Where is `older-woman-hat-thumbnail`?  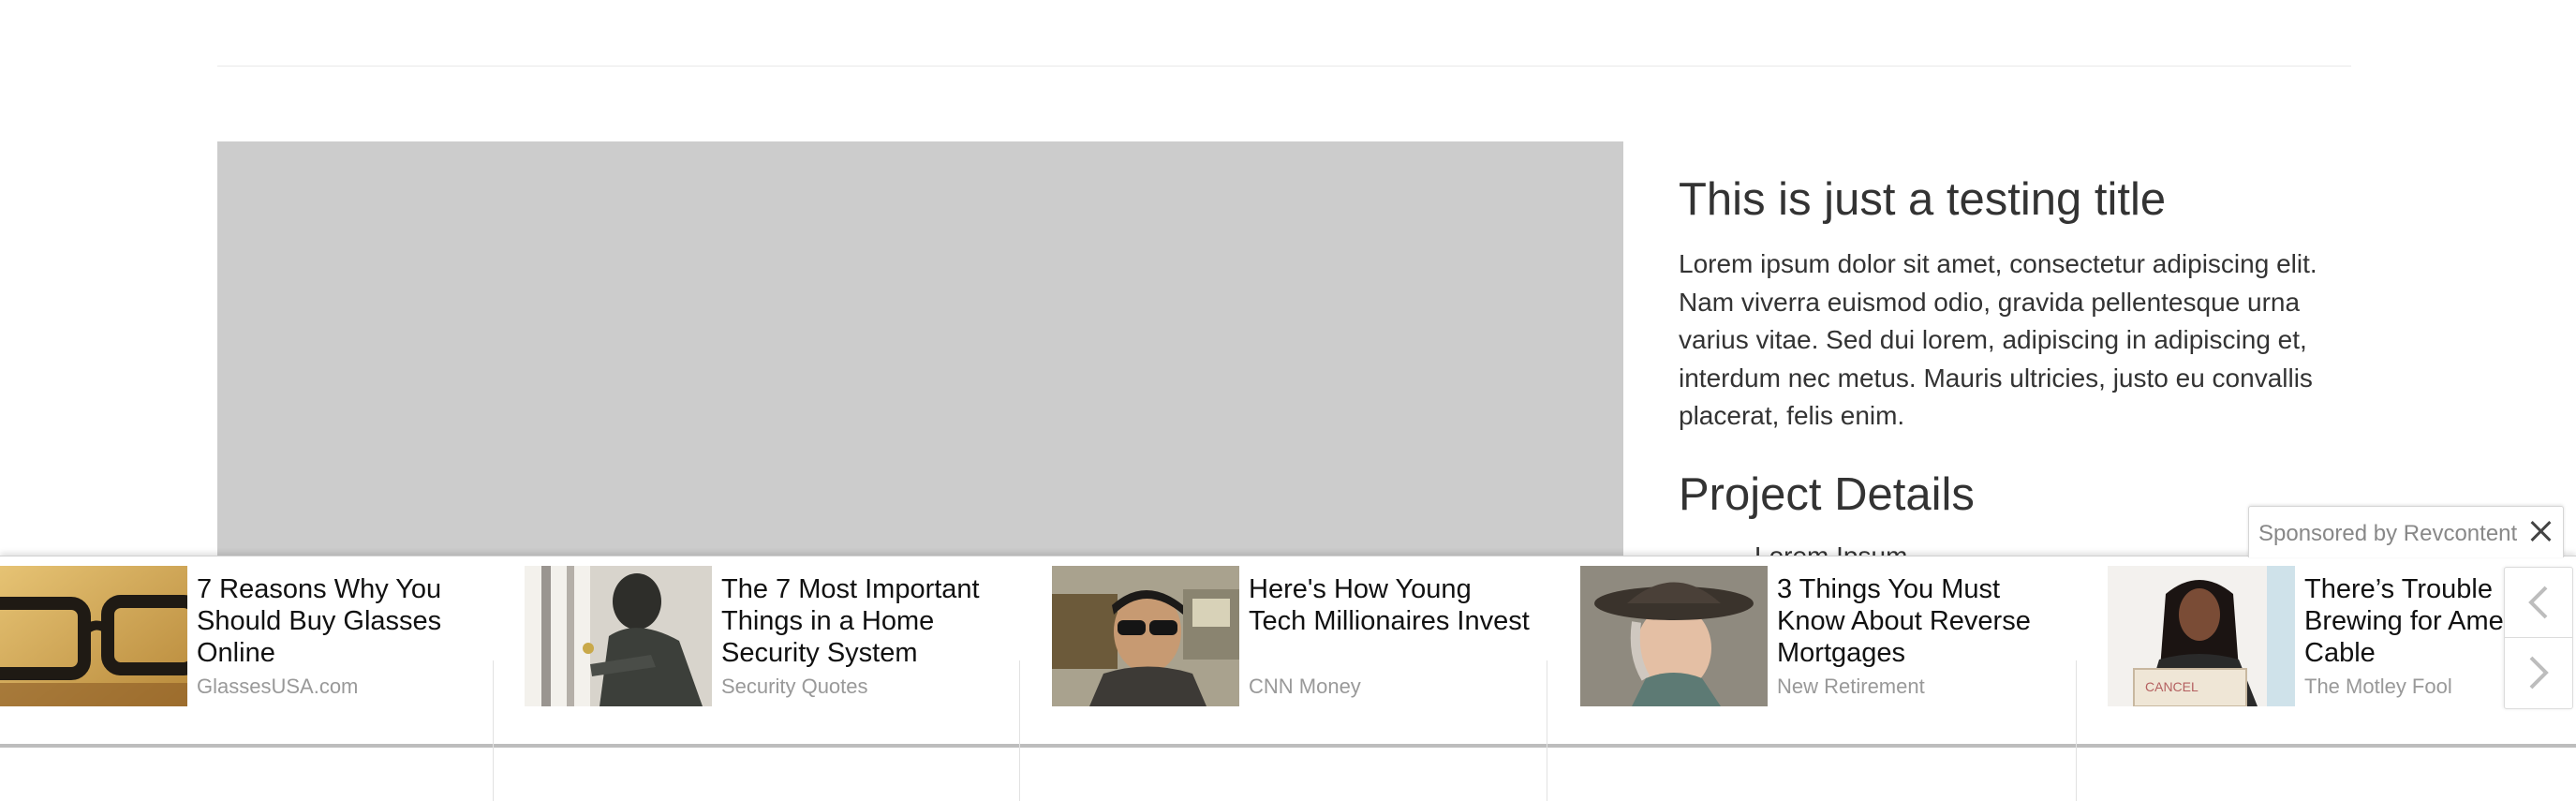
older-woman-hat-thumbnail is located at coordinates (1674, 636).